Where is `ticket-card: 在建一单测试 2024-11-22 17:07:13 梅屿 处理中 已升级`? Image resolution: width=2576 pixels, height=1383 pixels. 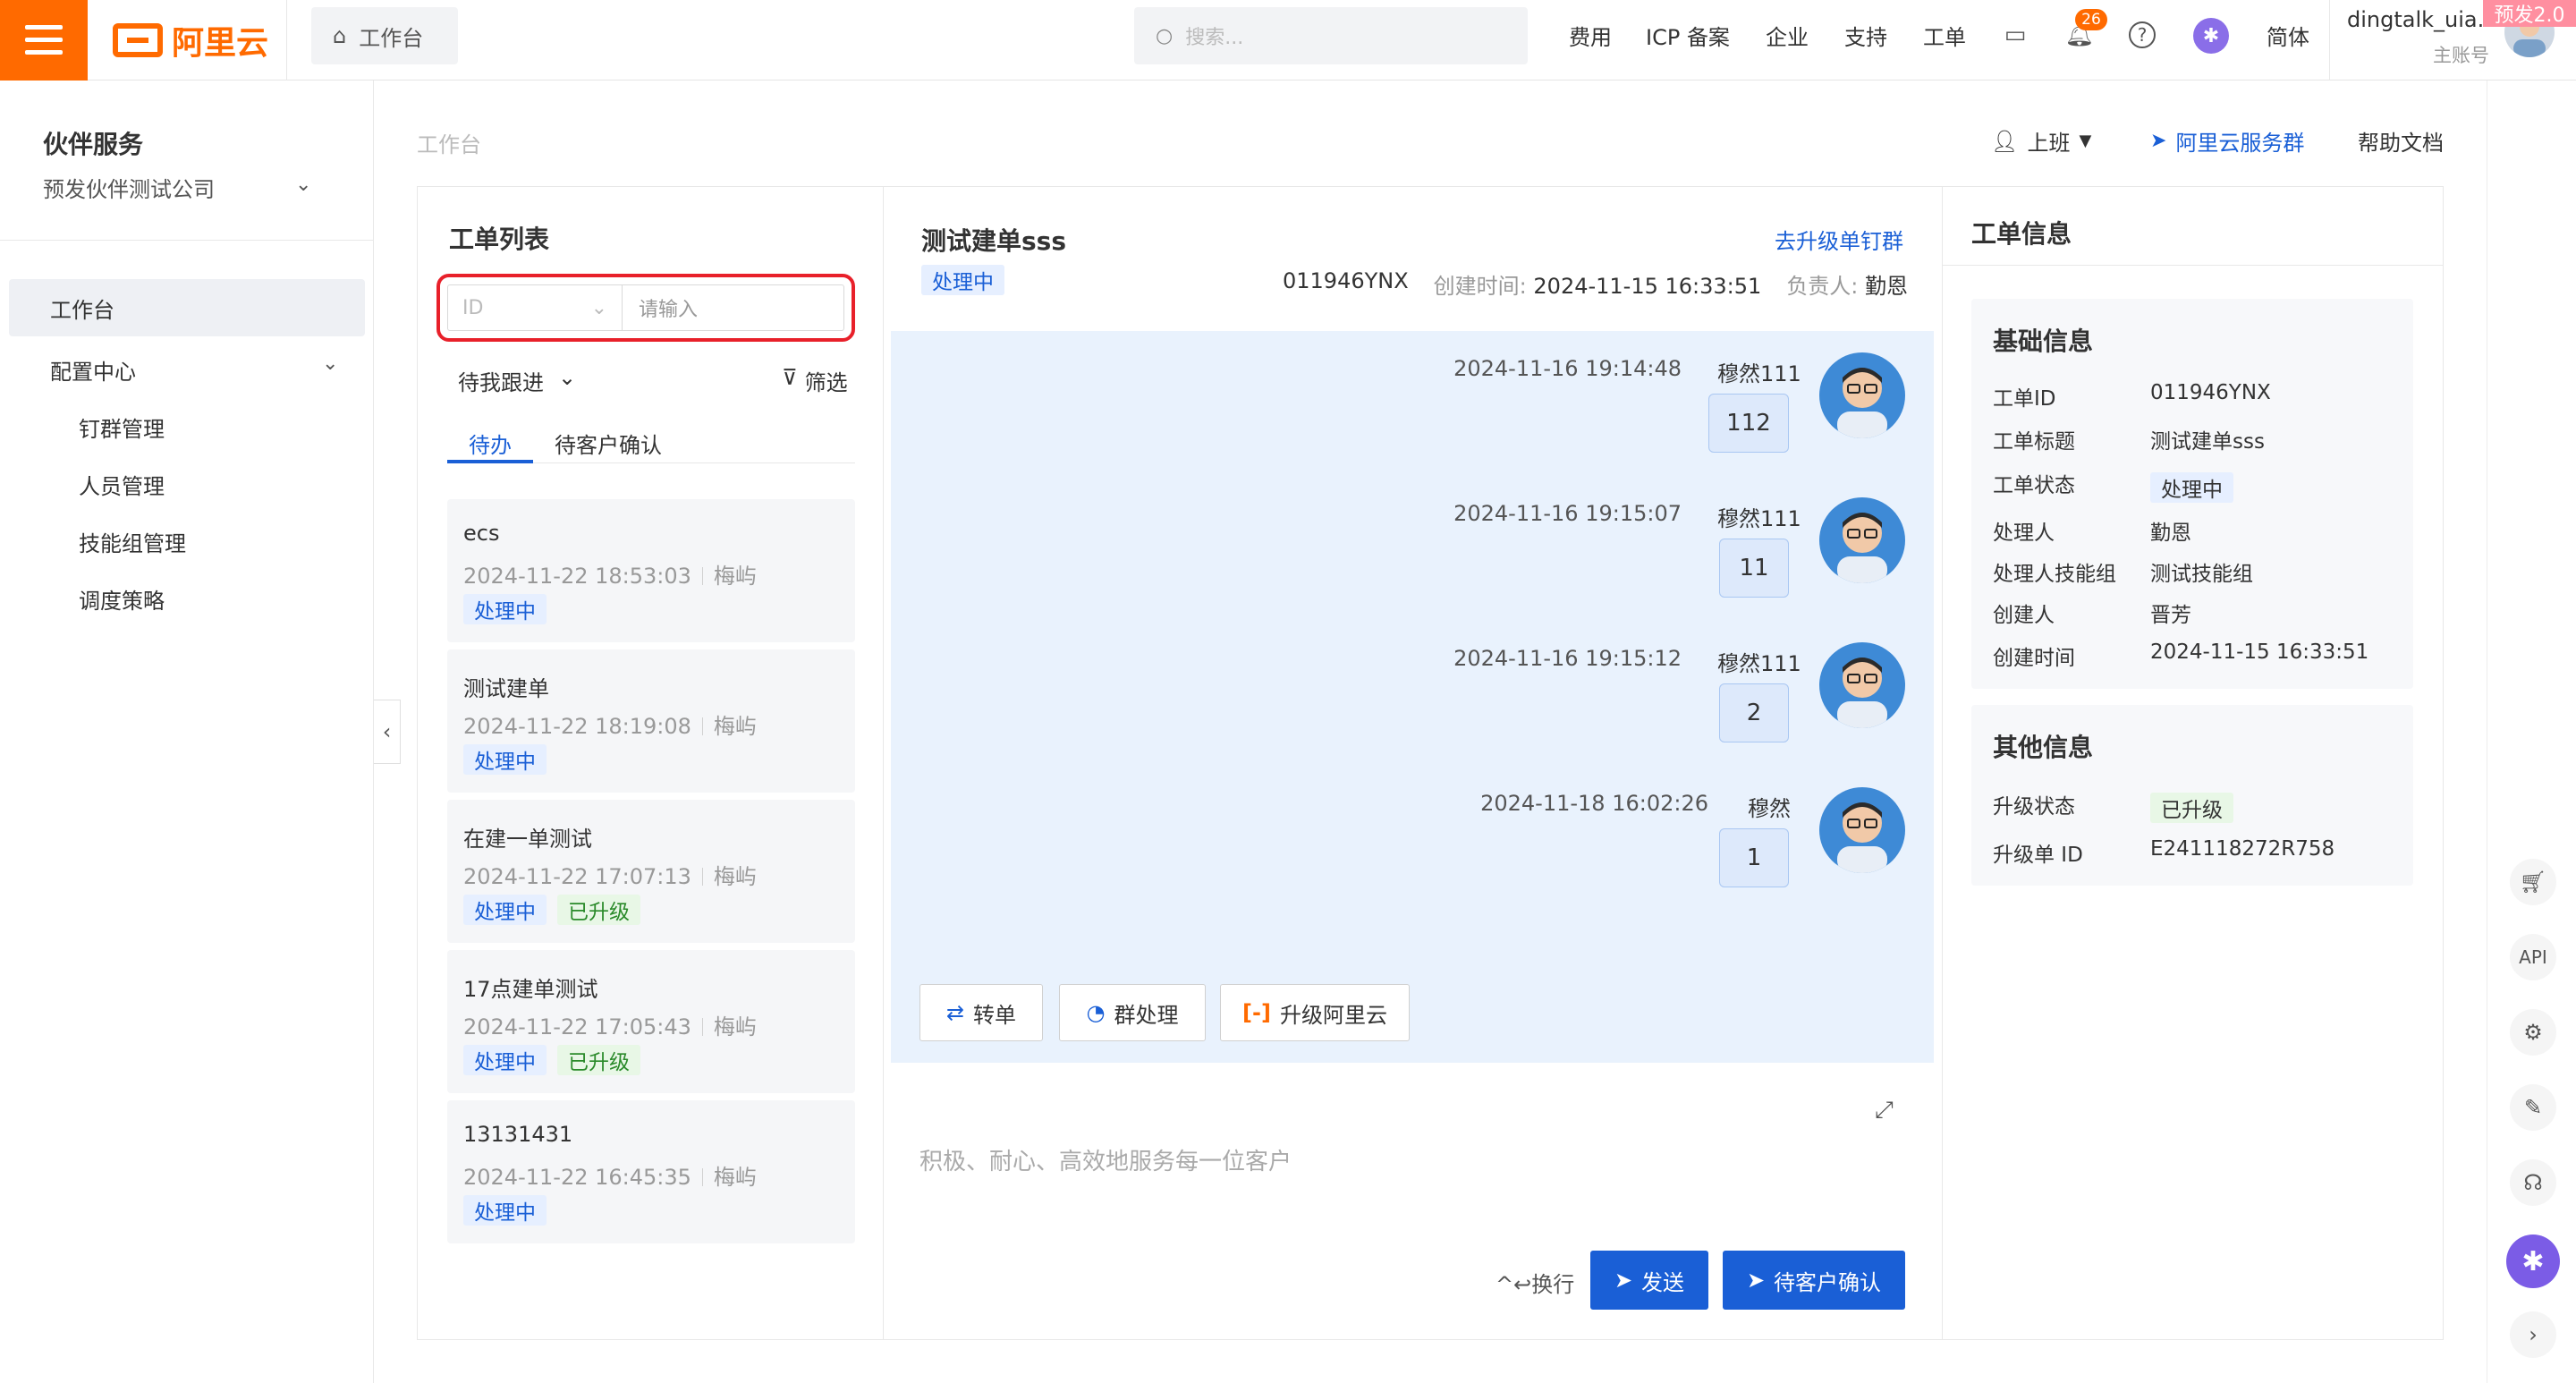 ticket-card: 在建一单测试 2024-11-22 17:07:13 梅屿 处理中 已升级 is located at coordinates (651, 872).